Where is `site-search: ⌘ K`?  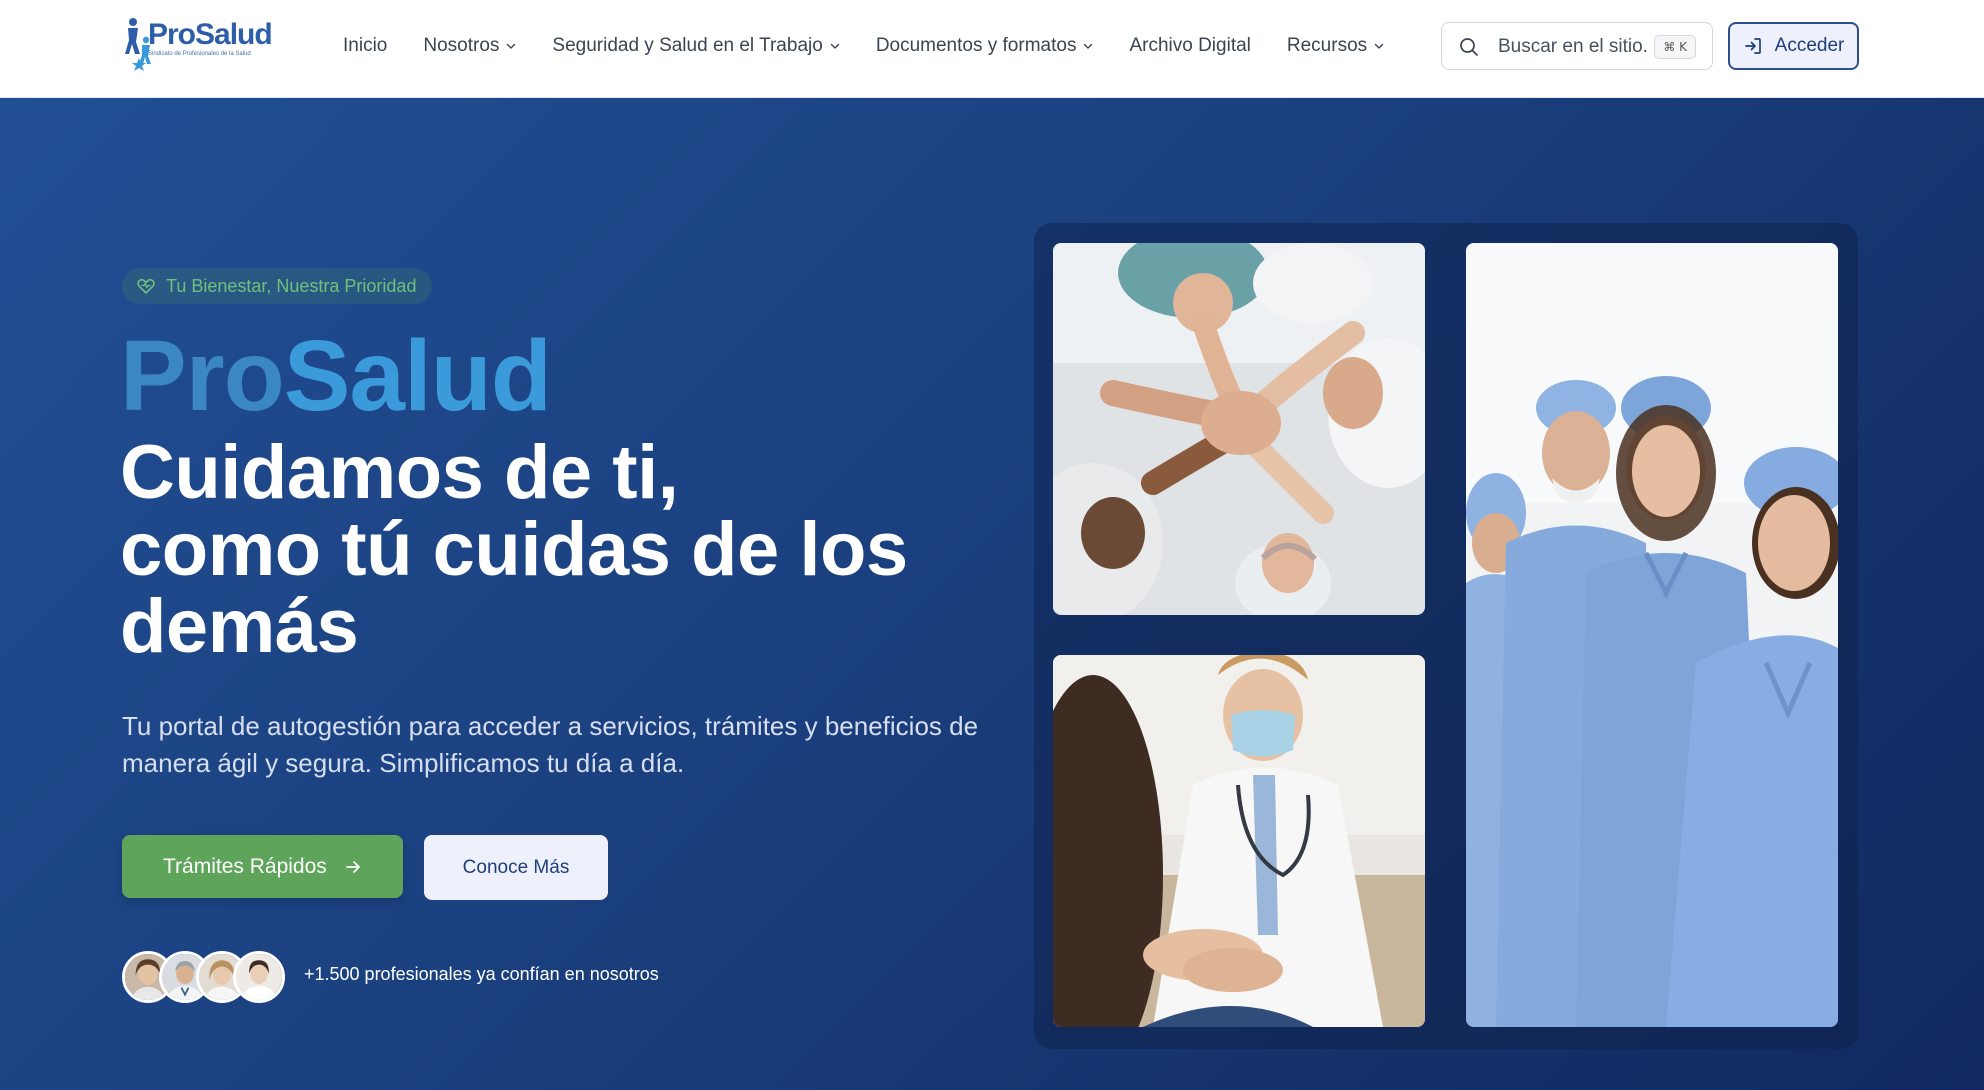
site-search: ⌘ K is located at coordinates (1577, 46).